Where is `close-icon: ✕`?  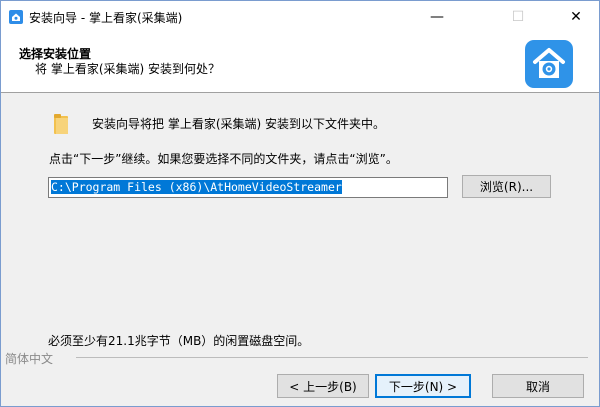
close-icon: ✕ is located at coordinates (576, 17).